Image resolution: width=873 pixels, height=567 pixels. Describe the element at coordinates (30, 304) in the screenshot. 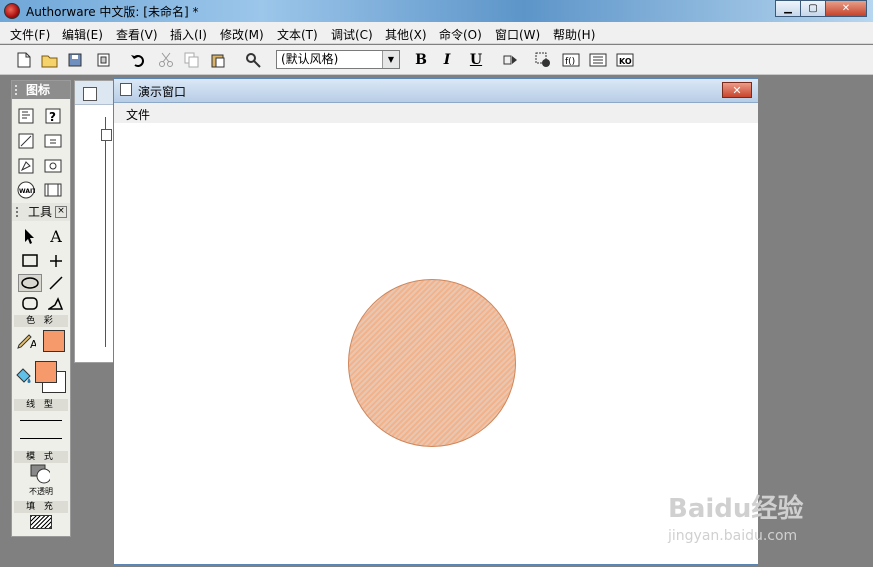

I see `rounded-rectangle-tool` at that location.